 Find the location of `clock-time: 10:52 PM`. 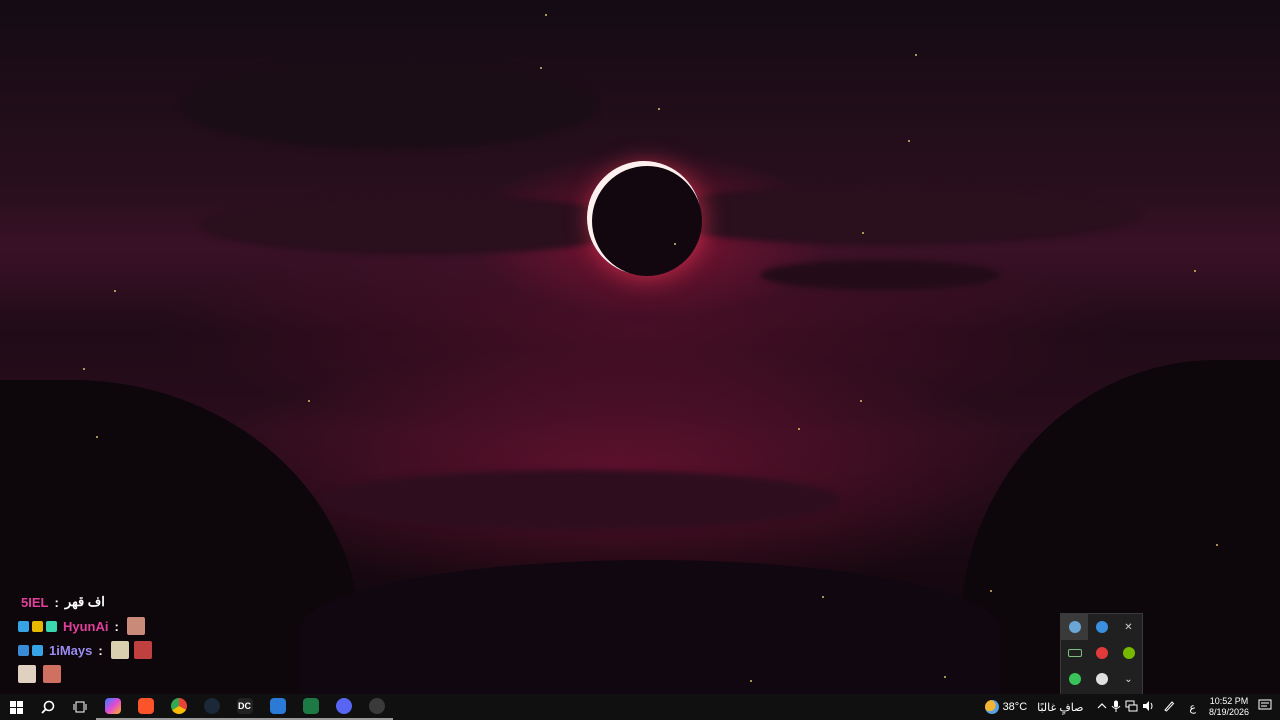

clock-time: 10:52 PM is located at coordinates (1229, 701).